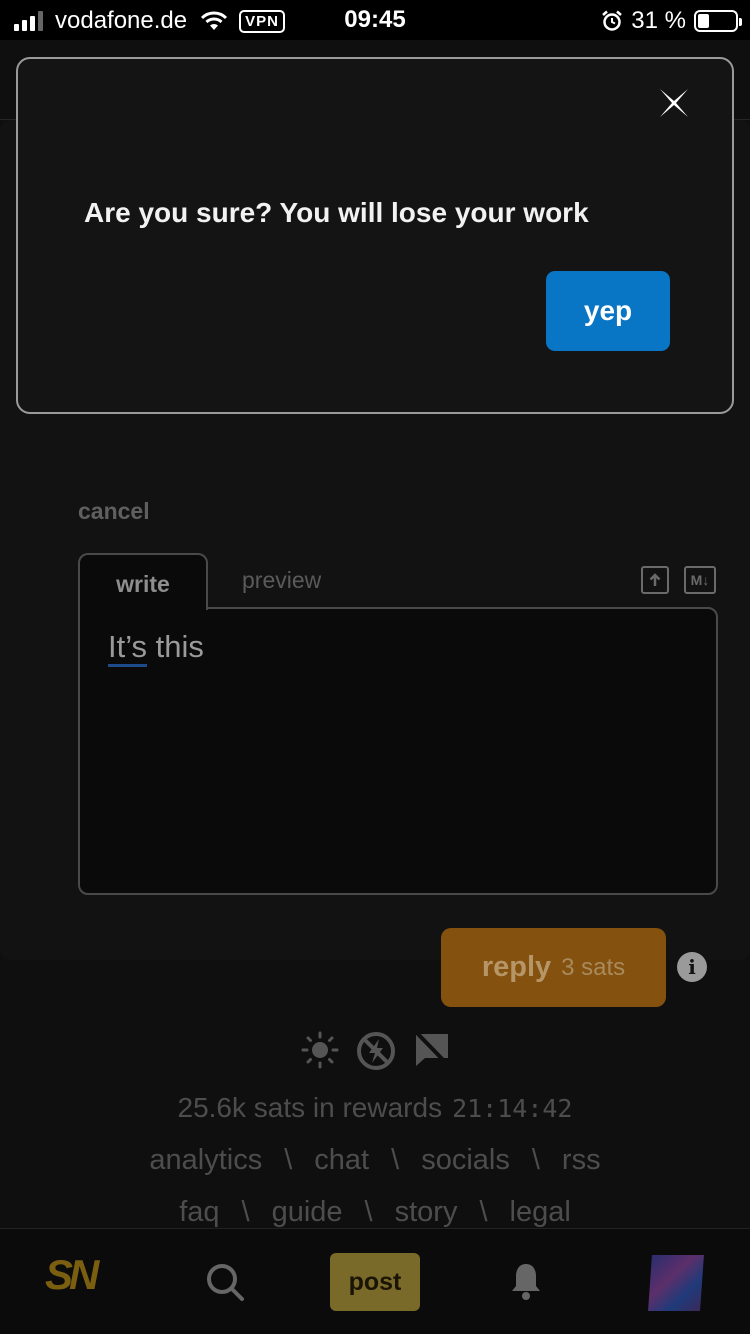 This screenshot has width=750, height=1334. I want to click on reply-cost: 3 sats, so click(593, 967).